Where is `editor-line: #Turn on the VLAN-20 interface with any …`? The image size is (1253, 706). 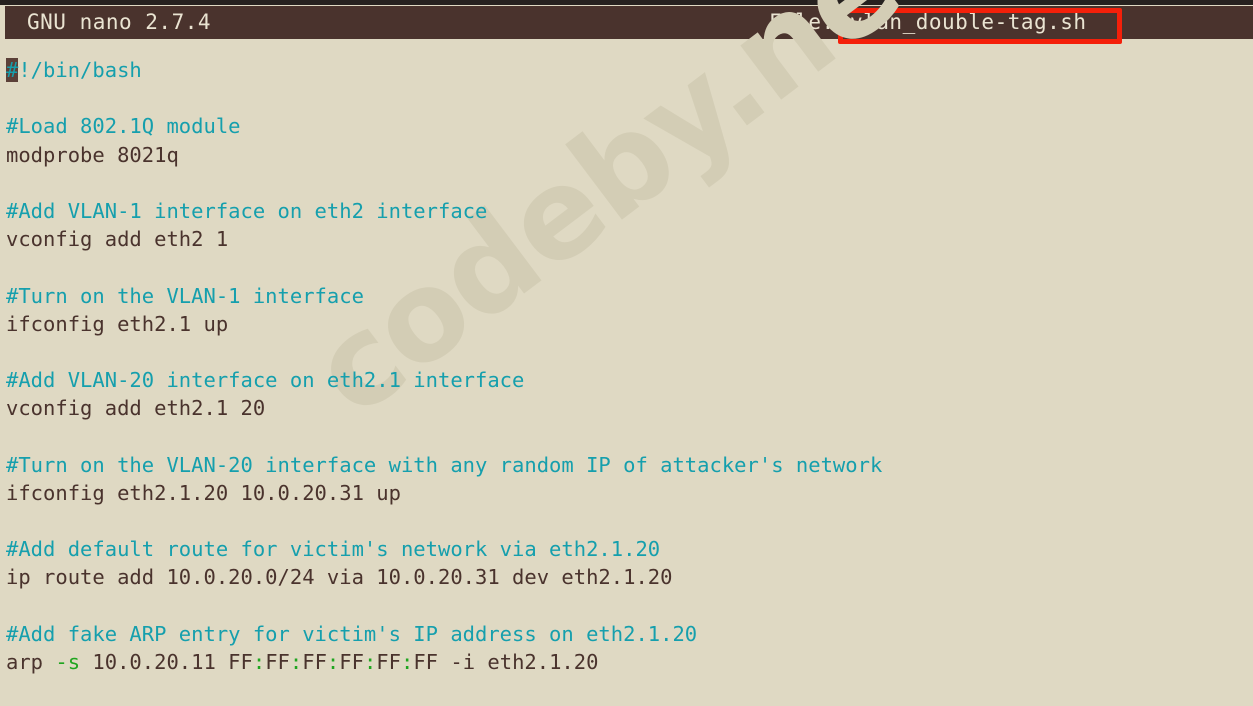 editor-line: #Turn on the VLAN-20 interface with any … is located at coordinates (626, 465).